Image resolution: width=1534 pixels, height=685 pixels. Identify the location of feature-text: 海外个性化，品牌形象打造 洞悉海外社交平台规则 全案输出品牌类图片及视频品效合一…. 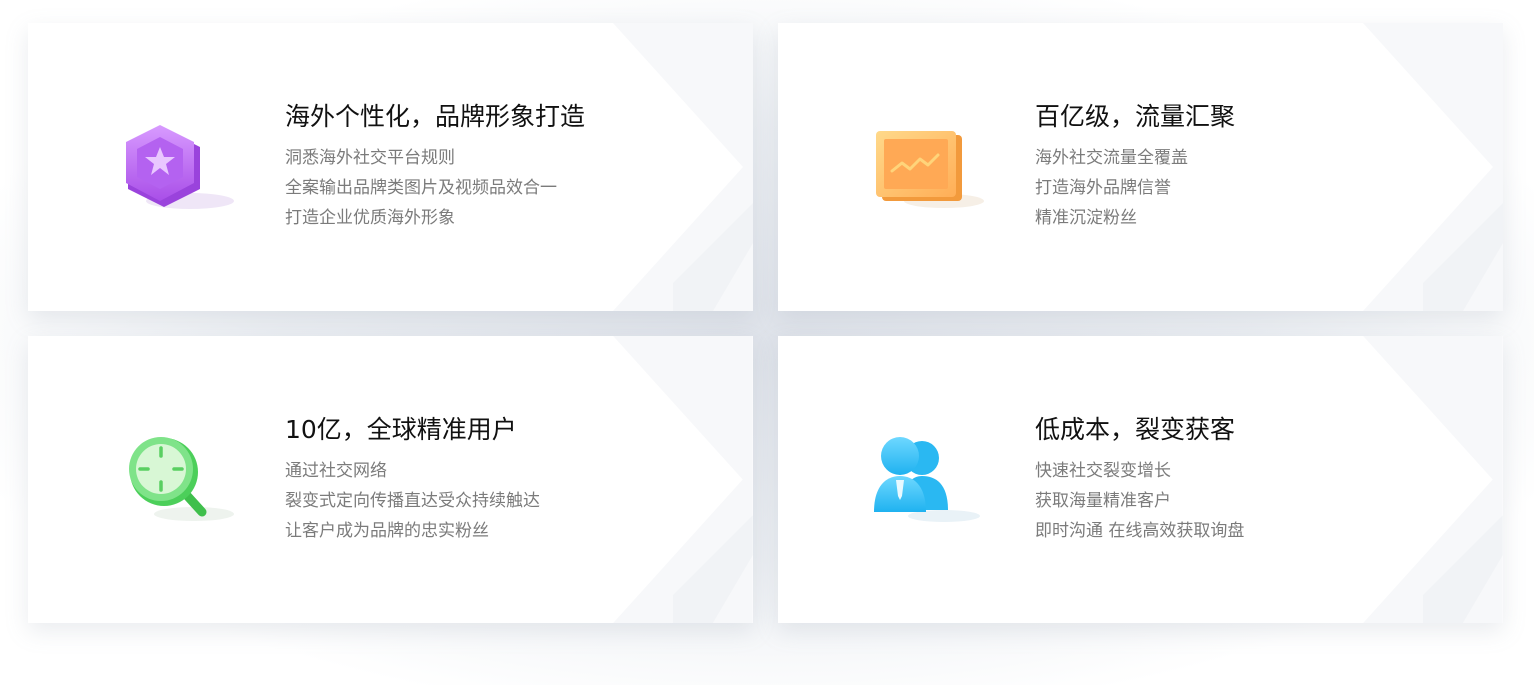
(435, 166).